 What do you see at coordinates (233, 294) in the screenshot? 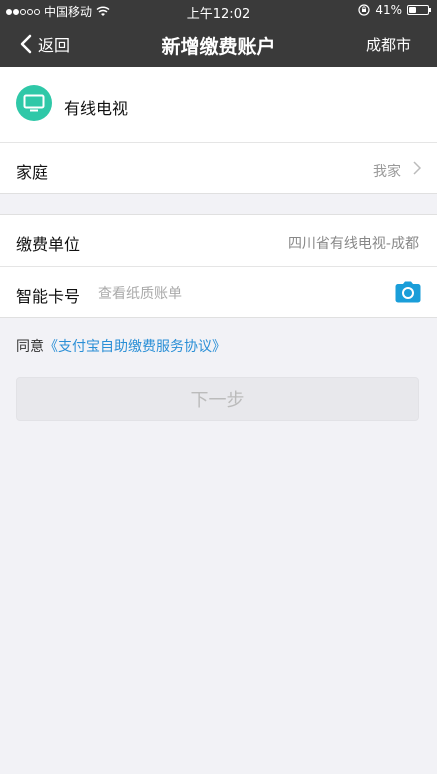
I see `card-number-input` at bounding box center [233, 294].